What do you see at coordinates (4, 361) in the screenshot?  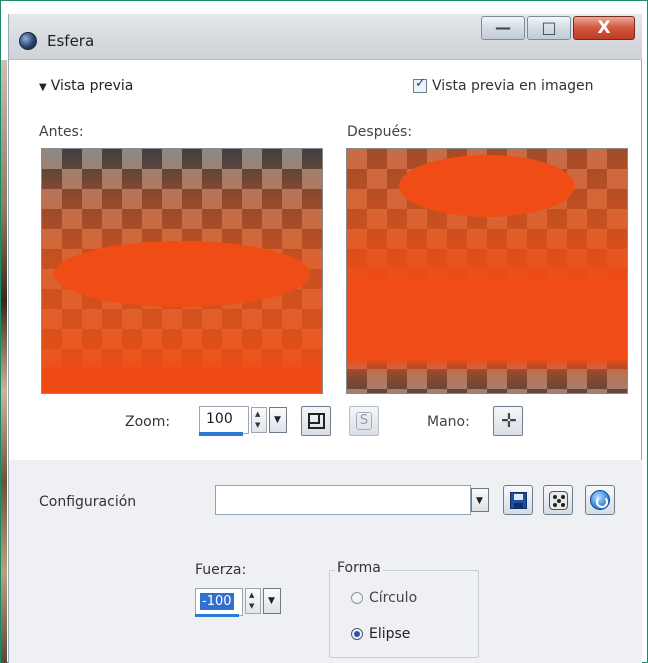 I see `background-strip` at bounding box center [4, 361].